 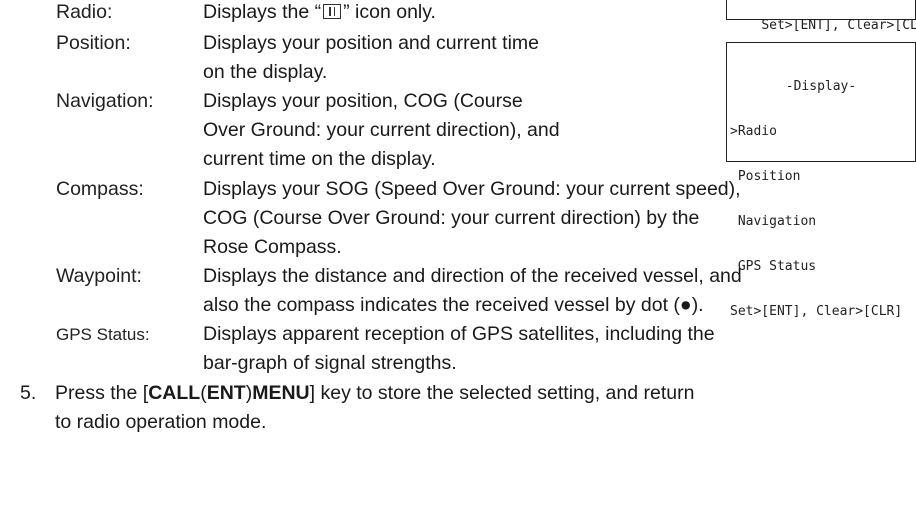 I want to click on term-navigation: Navigation:, so click(x=105, y=101).